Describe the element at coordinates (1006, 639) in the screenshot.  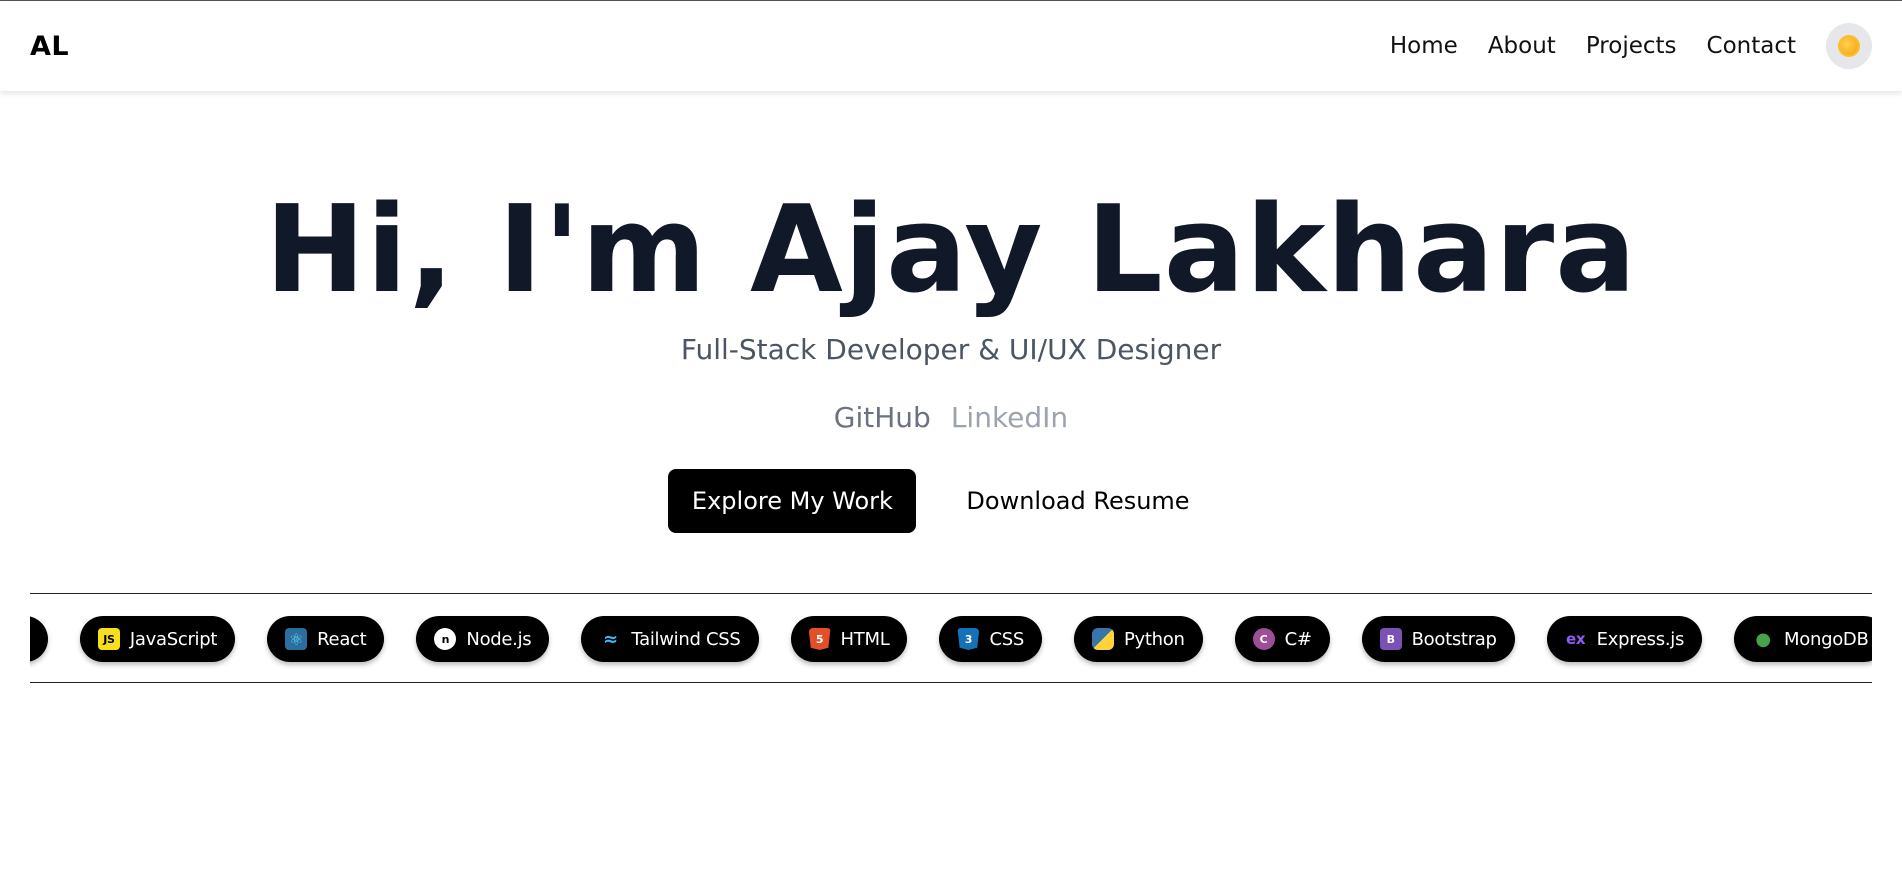
I see `skill-label: CSS` at that location.